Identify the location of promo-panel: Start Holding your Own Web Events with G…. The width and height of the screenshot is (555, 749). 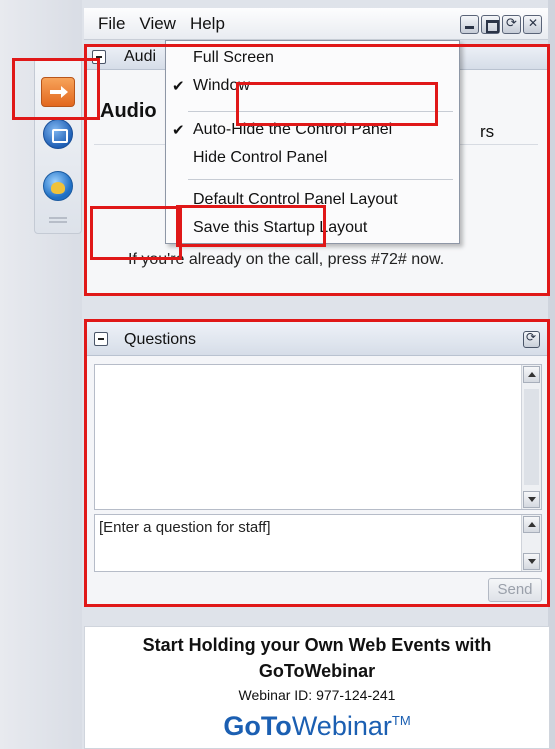
(317, 687).